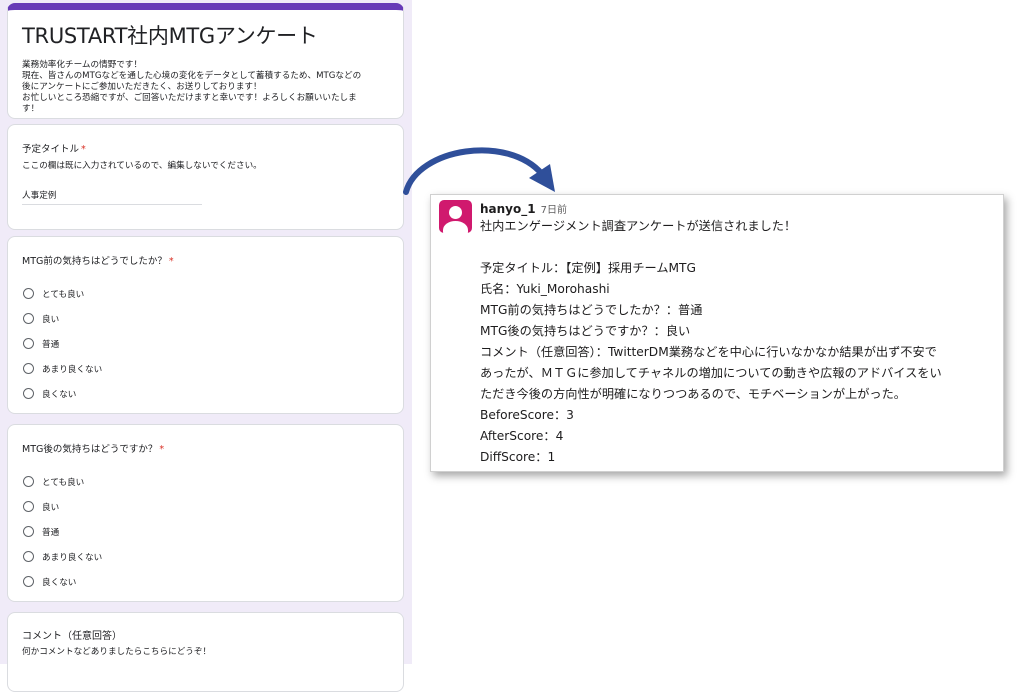  I want to click on form-description-line: 後にアンケートにご参加いただきたく、お送りしております！, so click(142, 87).